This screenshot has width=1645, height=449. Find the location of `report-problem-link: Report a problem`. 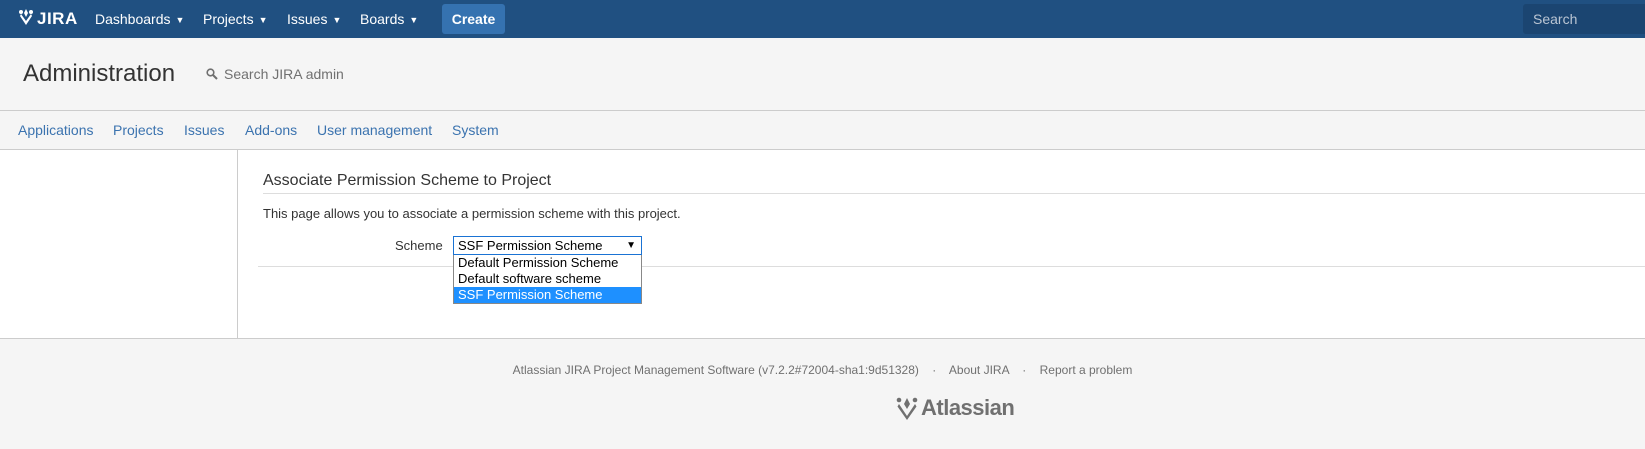

report-problem-link: Report a problem is located at coordinates (1086, 370).